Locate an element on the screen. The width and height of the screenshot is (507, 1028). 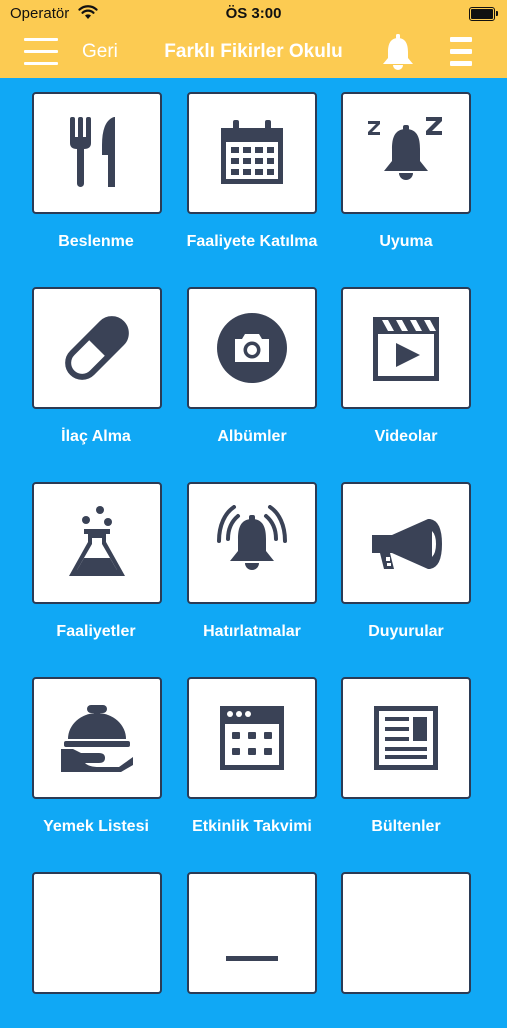
tile-label: Videolar is located at coordinates (406, 436).